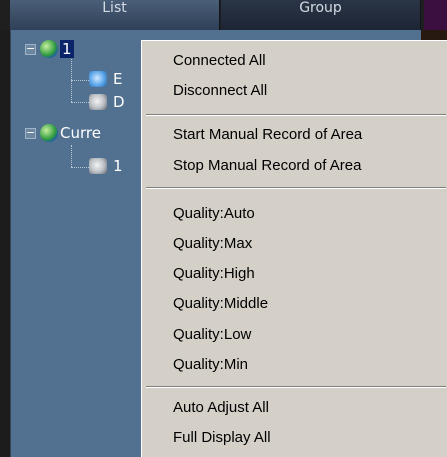 This screenshot has width=447, height=457. What do you see at coordinates (220, 91) in the screenshot?
I see `menu-item-disconnect-all: Disconnect All` at bounding box center [220, 91].